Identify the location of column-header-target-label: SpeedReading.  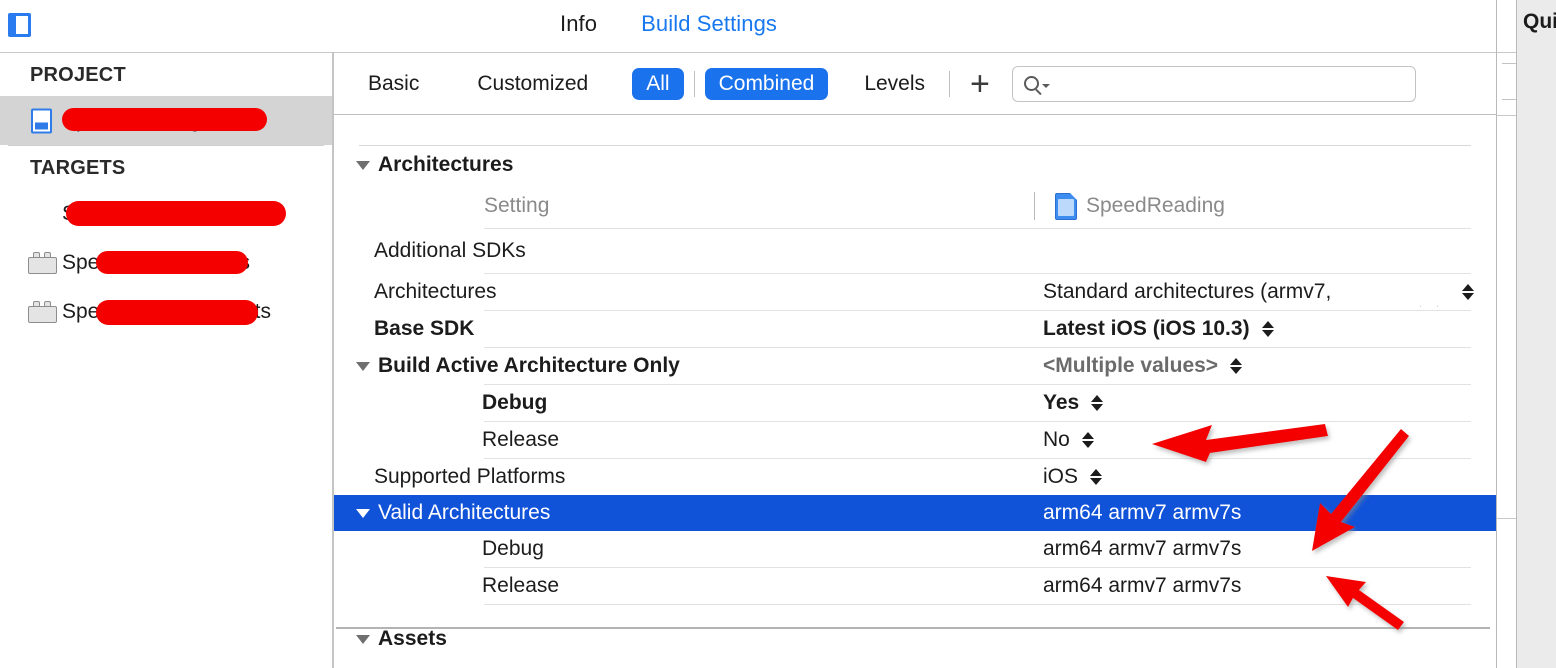
(1155, 205).